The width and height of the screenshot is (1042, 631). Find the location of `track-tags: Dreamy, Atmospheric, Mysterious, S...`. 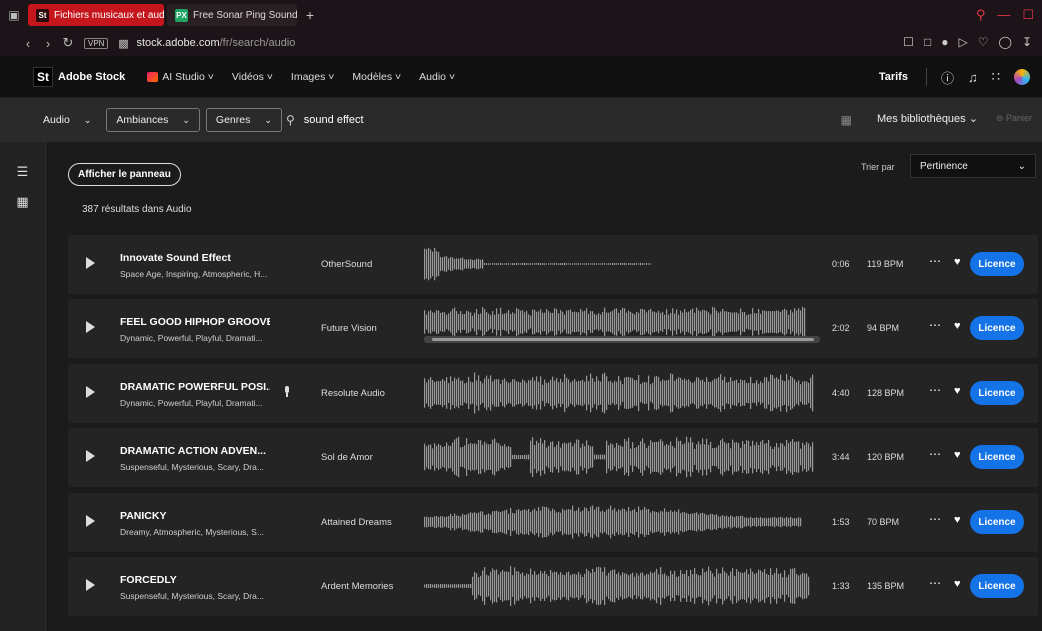

track-tags: Dreamy, Atmospheric, Mysterious, S... is located at coordinates (192, 532).